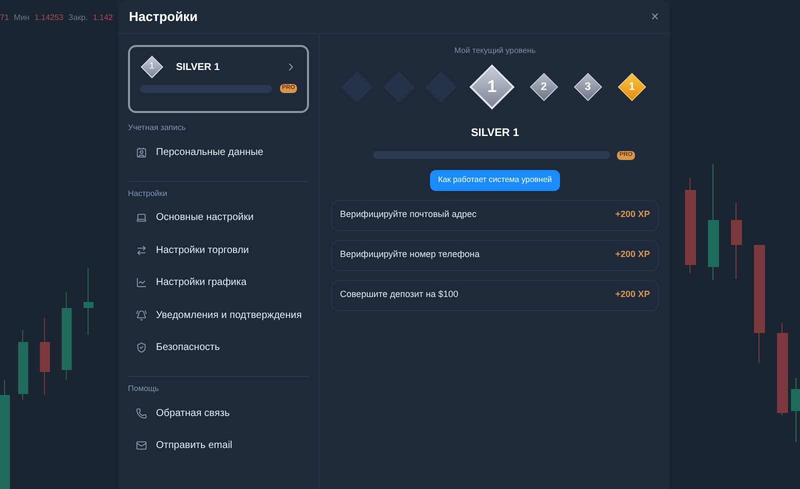  I want to click on sidebar-item: Настройки торговли, so click(218, 250).